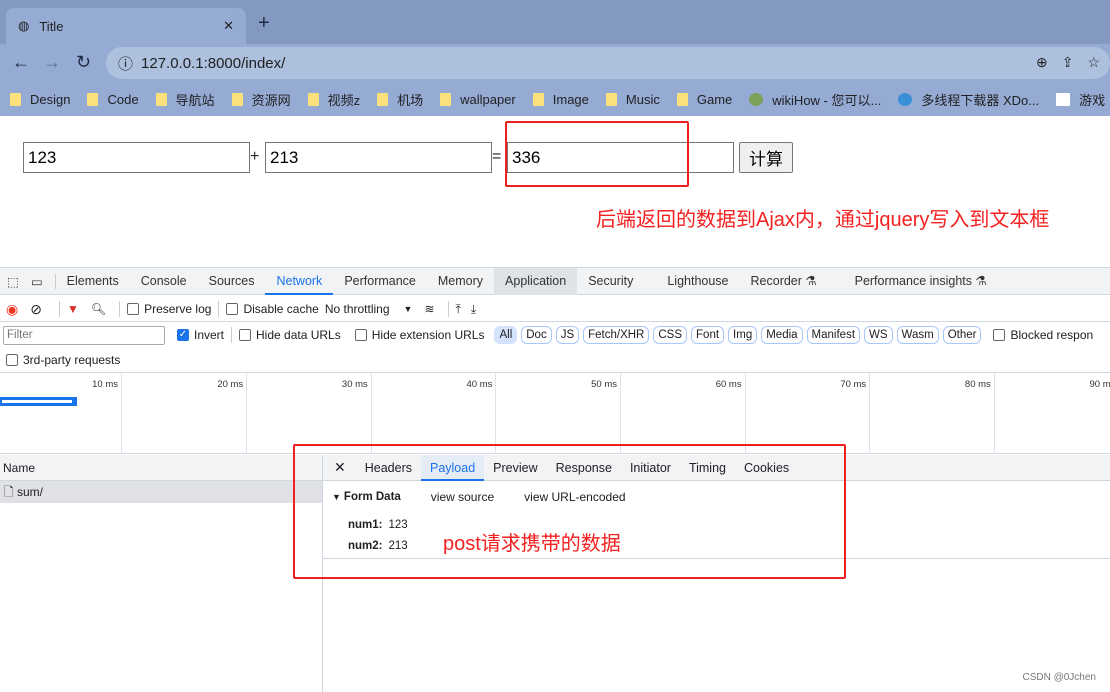 This screenshot has height=692, width=1110. Describe the element at coordinates (1052, 335) in the screenshot. I see `blocked-label: Blocked respon` at that location.